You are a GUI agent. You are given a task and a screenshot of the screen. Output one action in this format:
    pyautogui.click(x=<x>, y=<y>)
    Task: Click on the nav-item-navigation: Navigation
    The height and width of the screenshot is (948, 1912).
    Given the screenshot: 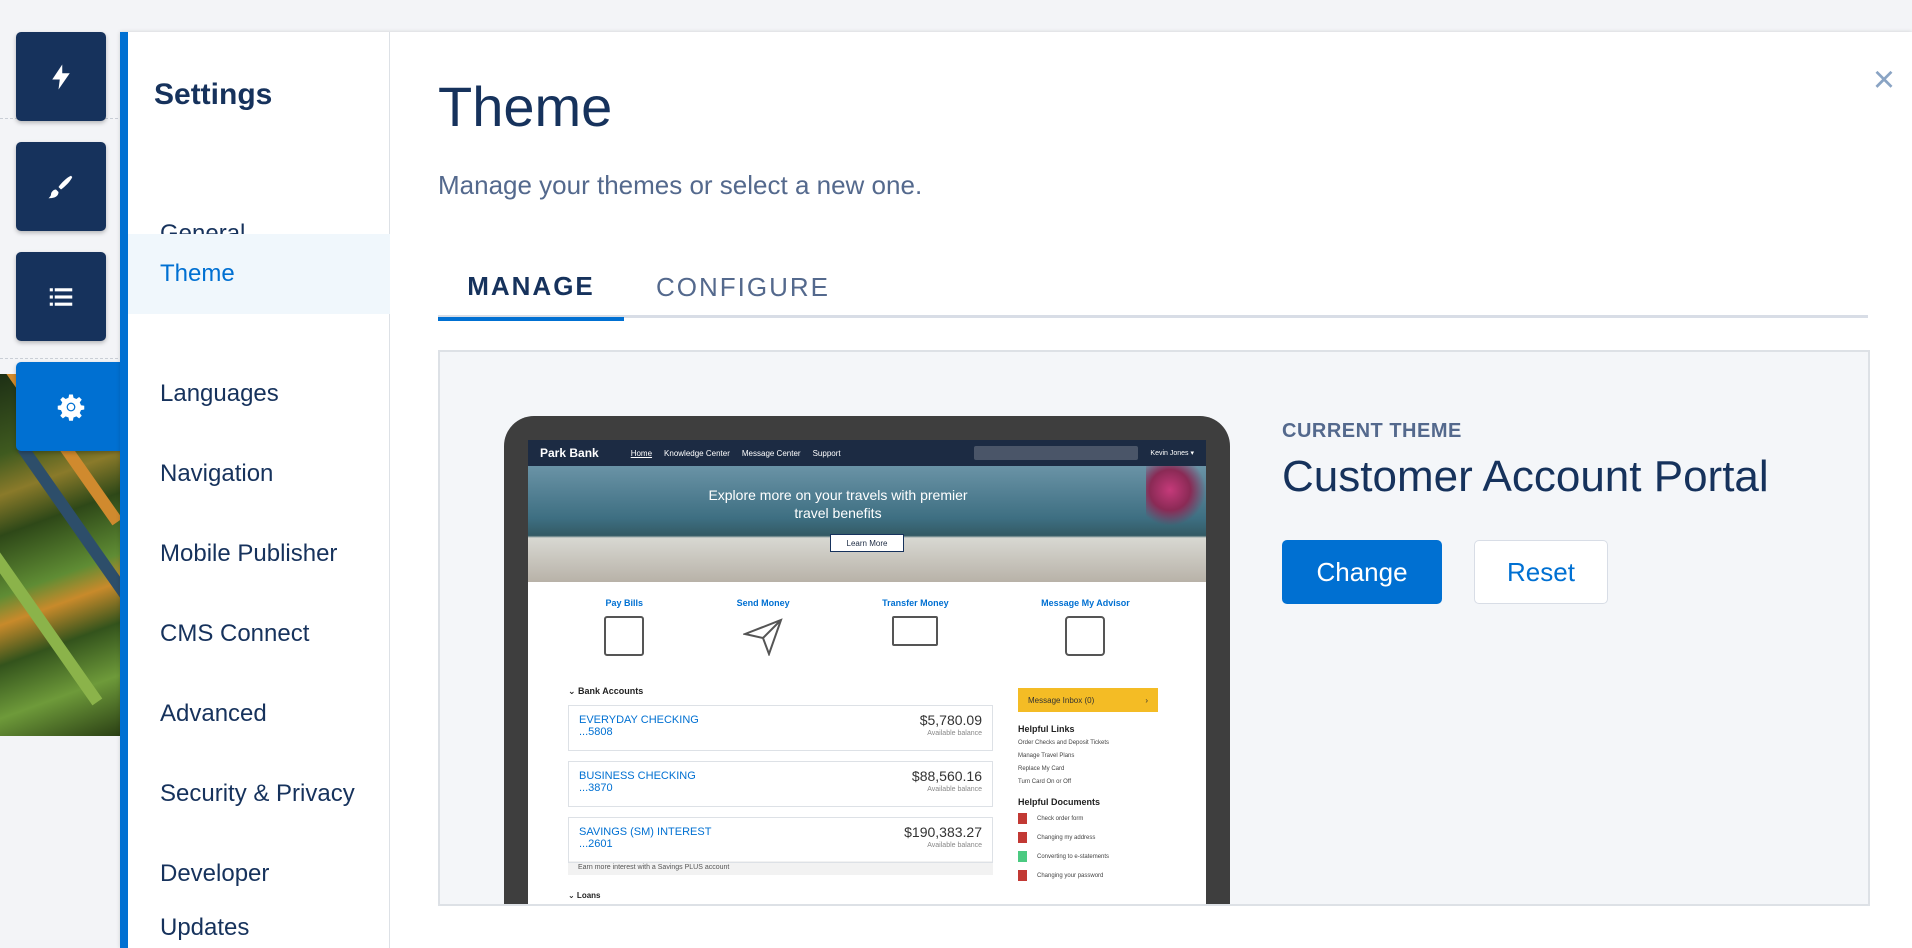 What is the action you would take?
    pyautogui.click(x=259, y=474)
    